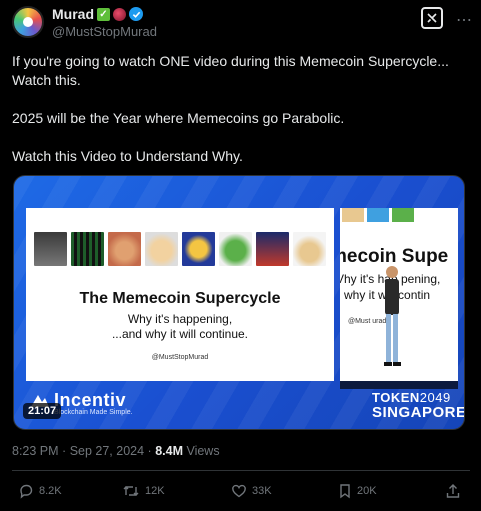 The height and width of the screenshot is (511, 481). What do you see at coordinates (367, 491) in the screenshot?
I see `bookmark-count: 20K` at bounding box center [367, 491].